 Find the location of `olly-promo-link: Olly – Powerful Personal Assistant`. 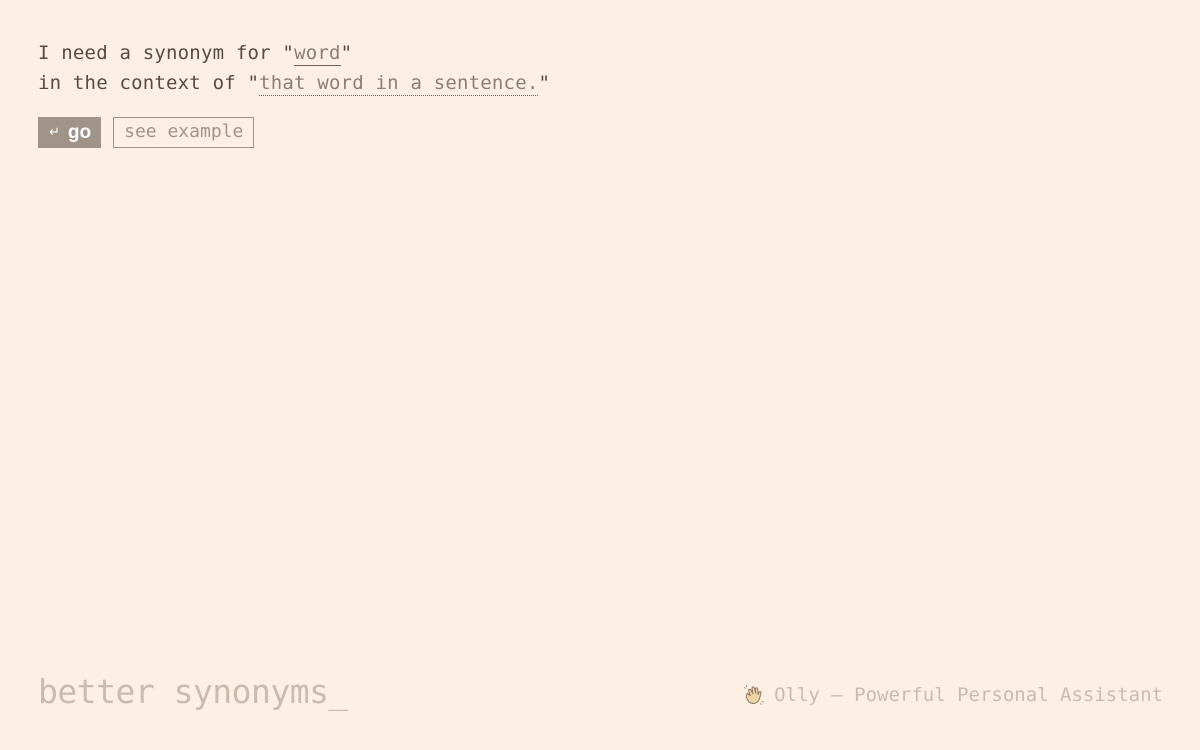

olly-promo-link: Olly – Powerful Personal Assistant is located at coordinates (953, 695).